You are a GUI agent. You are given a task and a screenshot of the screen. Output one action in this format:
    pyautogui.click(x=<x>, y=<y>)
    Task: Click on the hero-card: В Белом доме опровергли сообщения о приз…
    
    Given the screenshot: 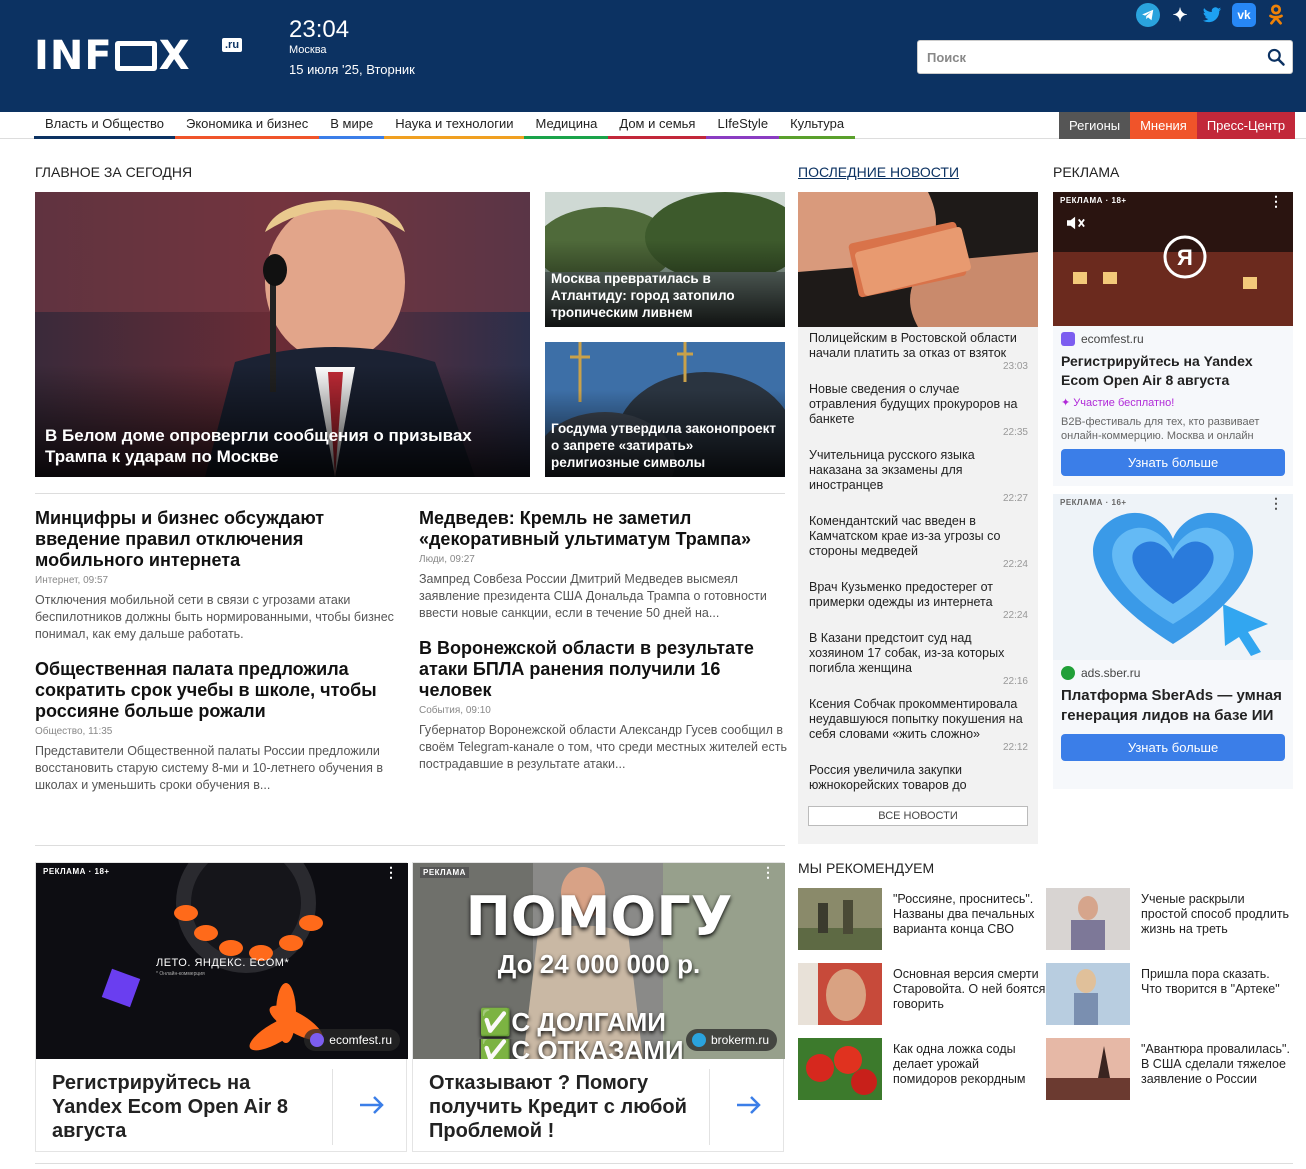 What is the action you would take?
    pyautogui.click(x=282, y=334)
    